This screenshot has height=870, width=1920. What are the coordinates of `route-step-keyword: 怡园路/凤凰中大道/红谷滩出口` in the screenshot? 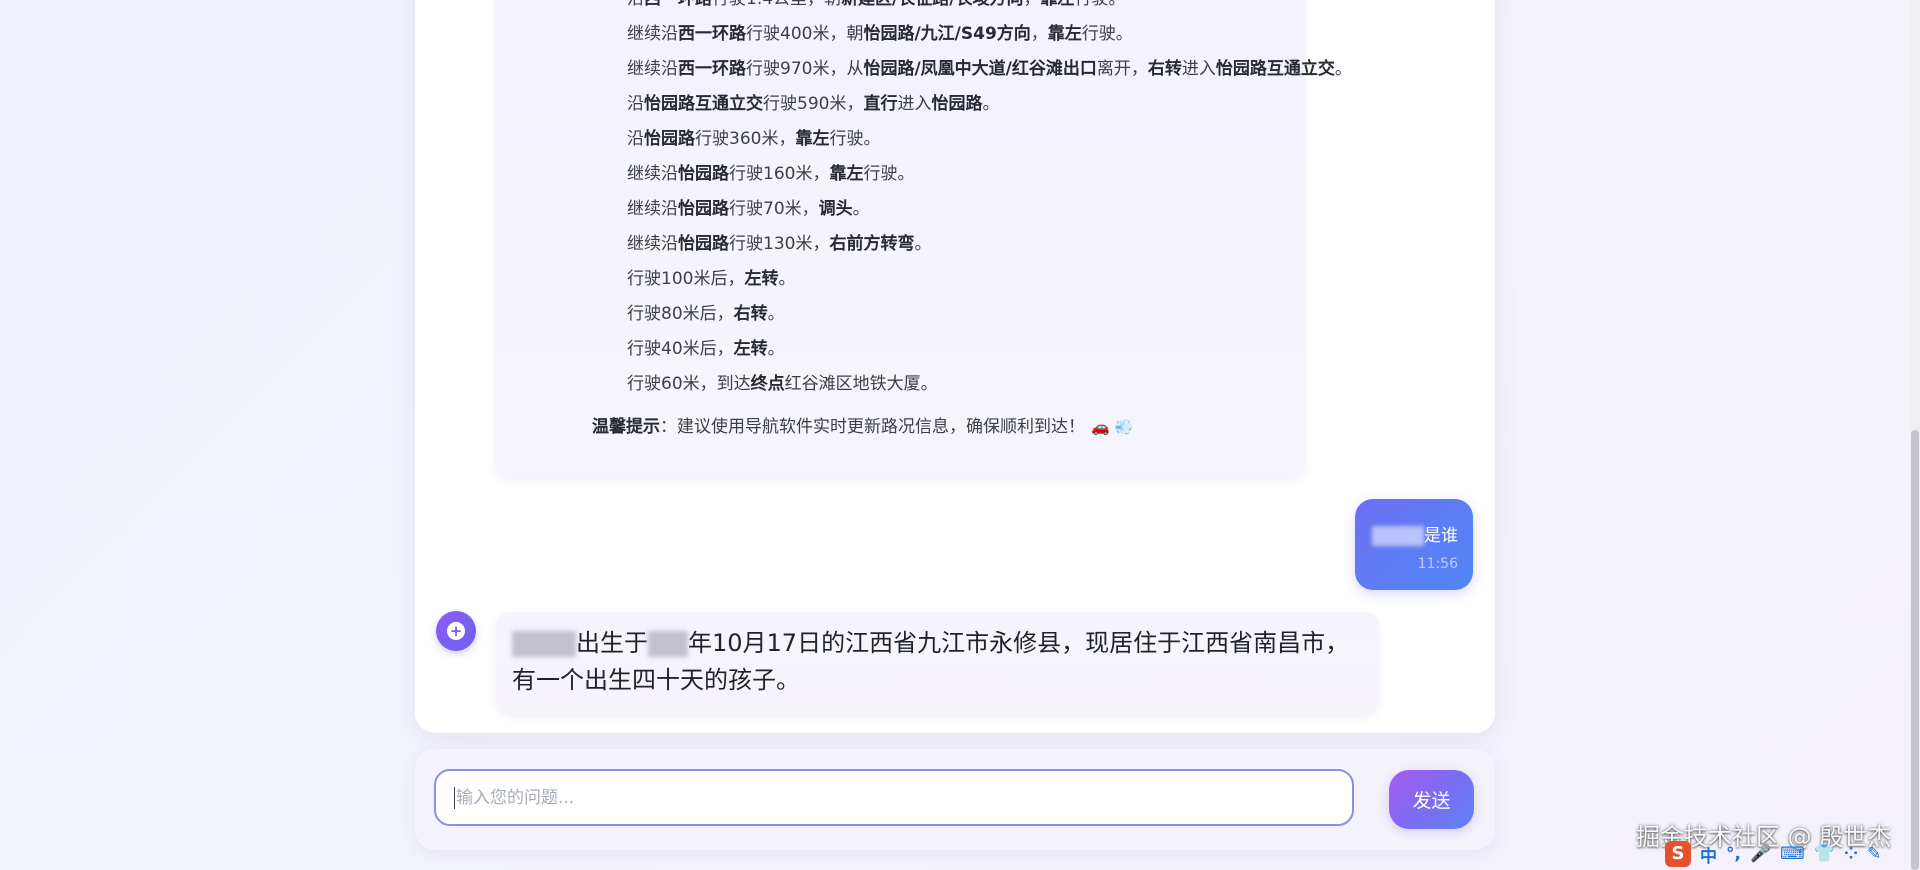 It's located at (980, 69).